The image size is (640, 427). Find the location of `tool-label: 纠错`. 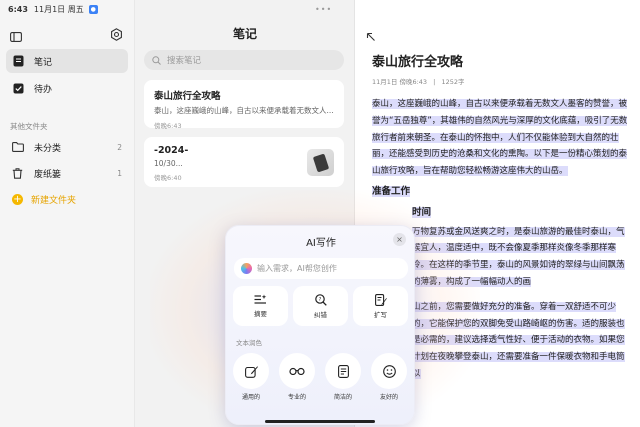

tool-label: 纠错 is located at coordinates (320, 314).